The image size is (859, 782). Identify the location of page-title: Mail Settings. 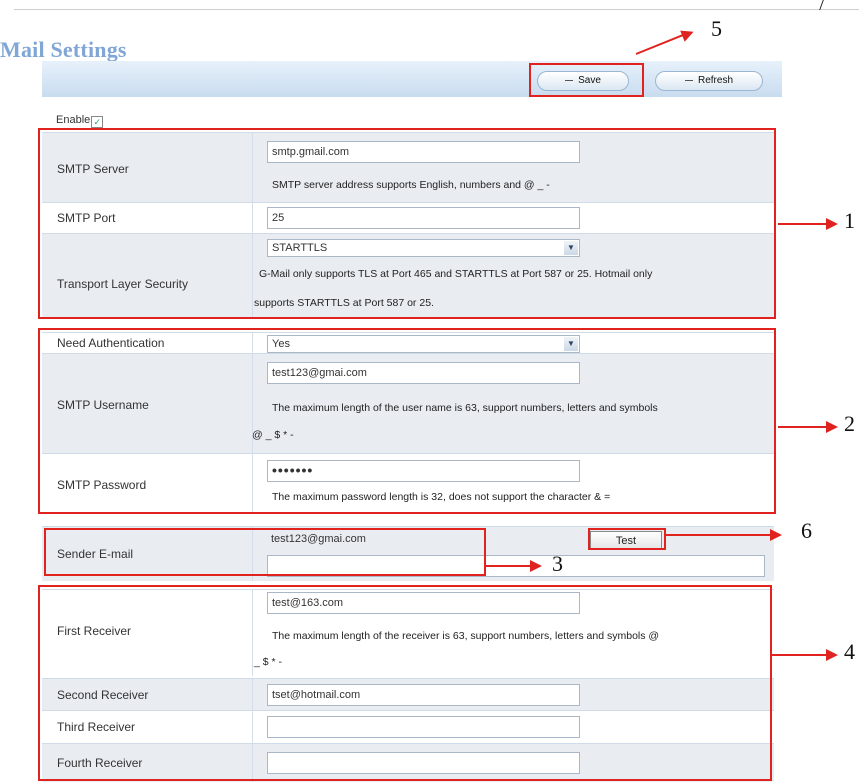
(63, 49).